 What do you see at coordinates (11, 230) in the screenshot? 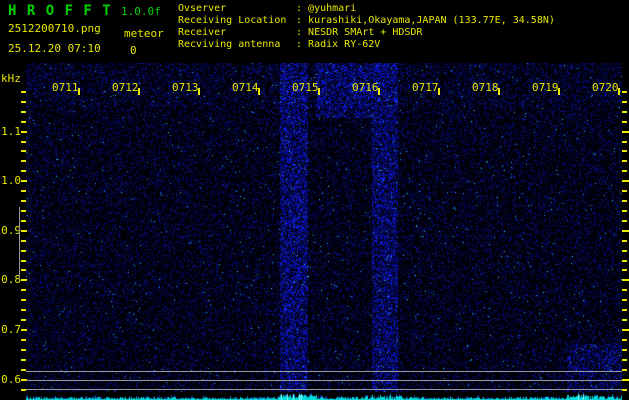
I see `freq-tick-label: 0.9` at bounding box center [11, 230].